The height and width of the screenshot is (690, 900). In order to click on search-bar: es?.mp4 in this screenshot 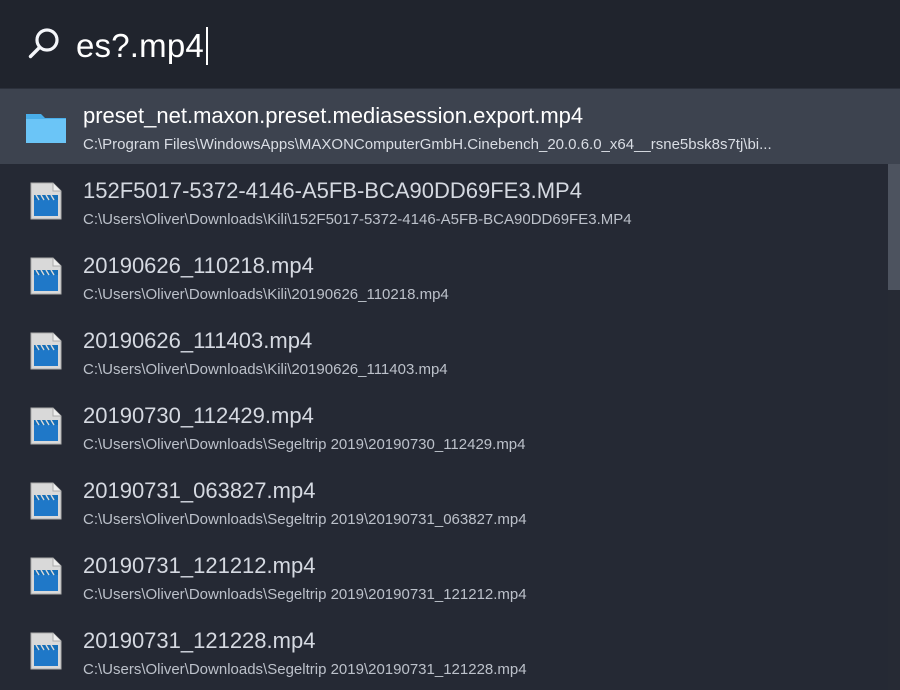, I will do `click(450, 44)`.